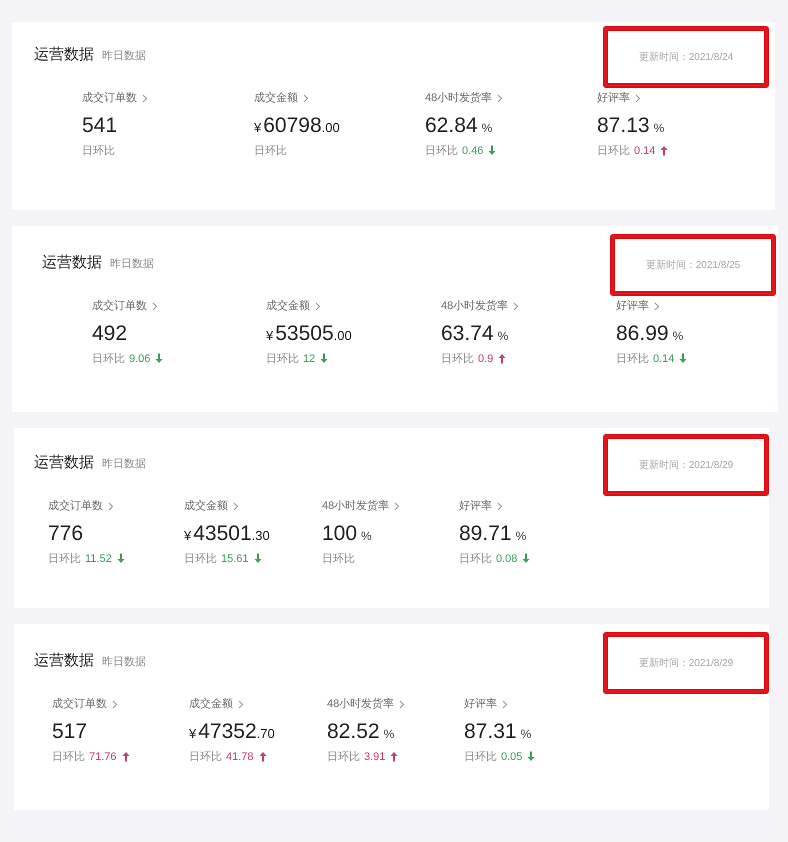 The image size is (788, 842). What do you see at coordinates (511, 757) in the screenshot?
I see `change-value: 0.05` at bounding box center [511, 757].